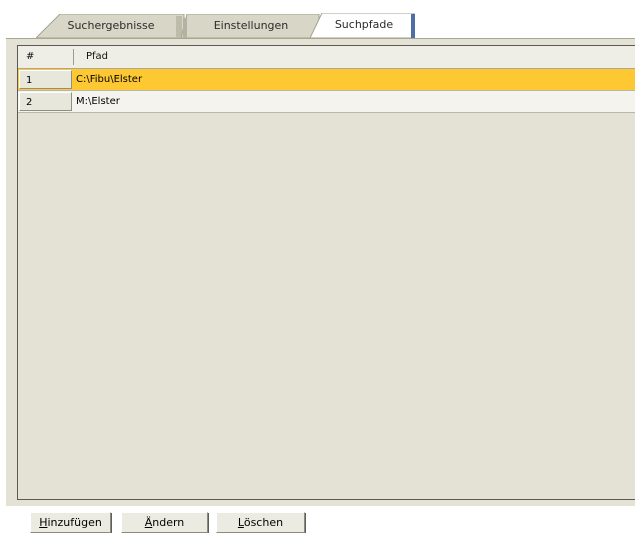  What do you see at coordinates (73, 57) in the screenshot?
I see `column-separator` at bounding box center [73, 57].